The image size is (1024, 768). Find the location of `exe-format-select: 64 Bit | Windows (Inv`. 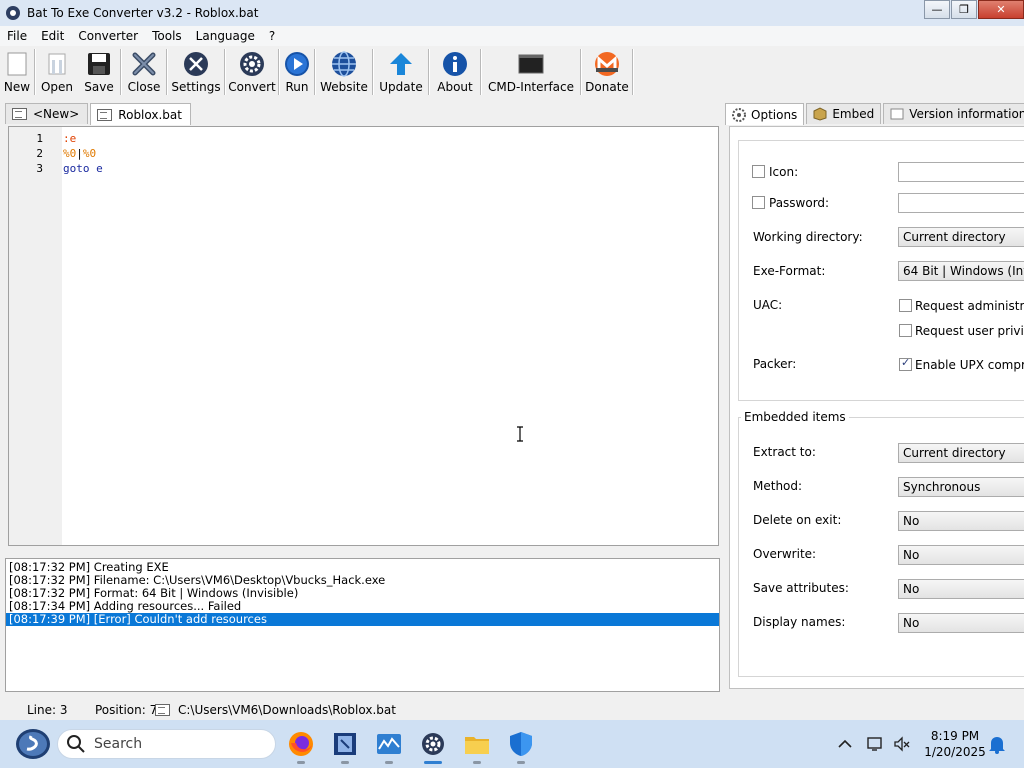

exe-format-select: 64 Bit | Windows (Inv is located at coordinates (961, 271).